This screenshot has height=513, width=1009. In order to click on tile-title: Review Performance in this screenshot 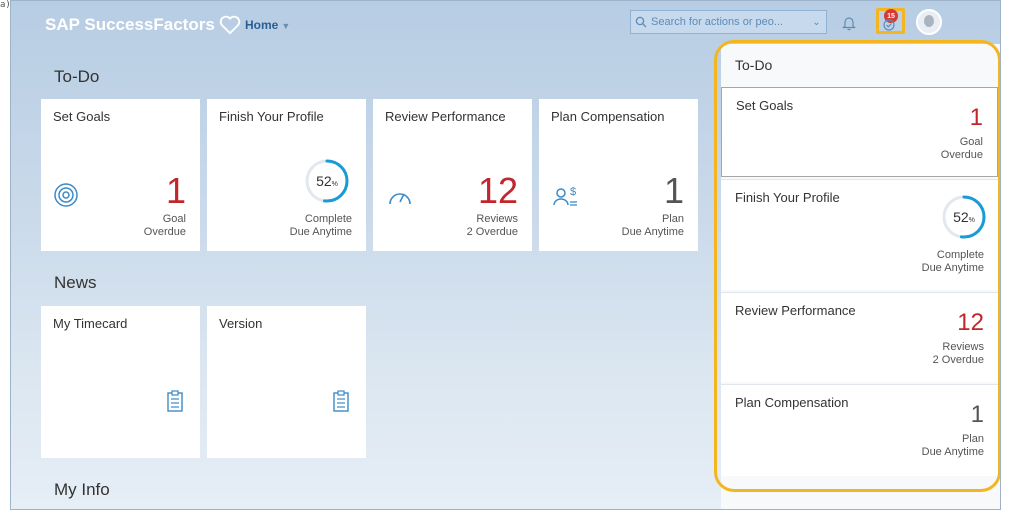, I will do `click(445, 116)`.